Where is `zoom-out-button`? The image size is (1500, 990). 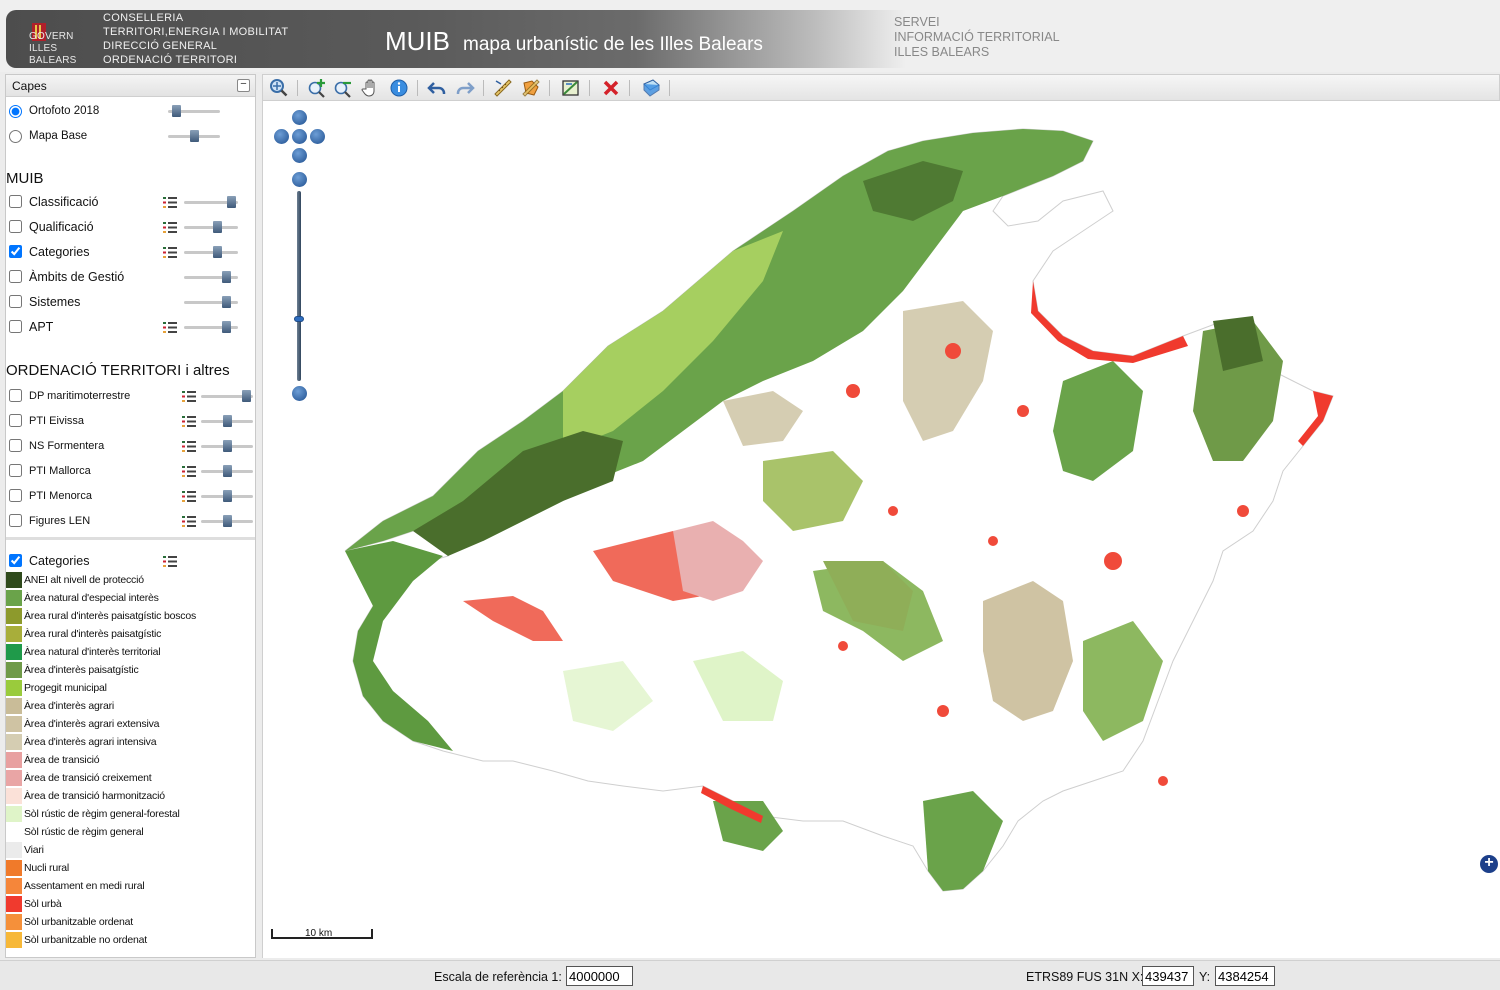 zoom-out-button is located at coordinates (299, 393).